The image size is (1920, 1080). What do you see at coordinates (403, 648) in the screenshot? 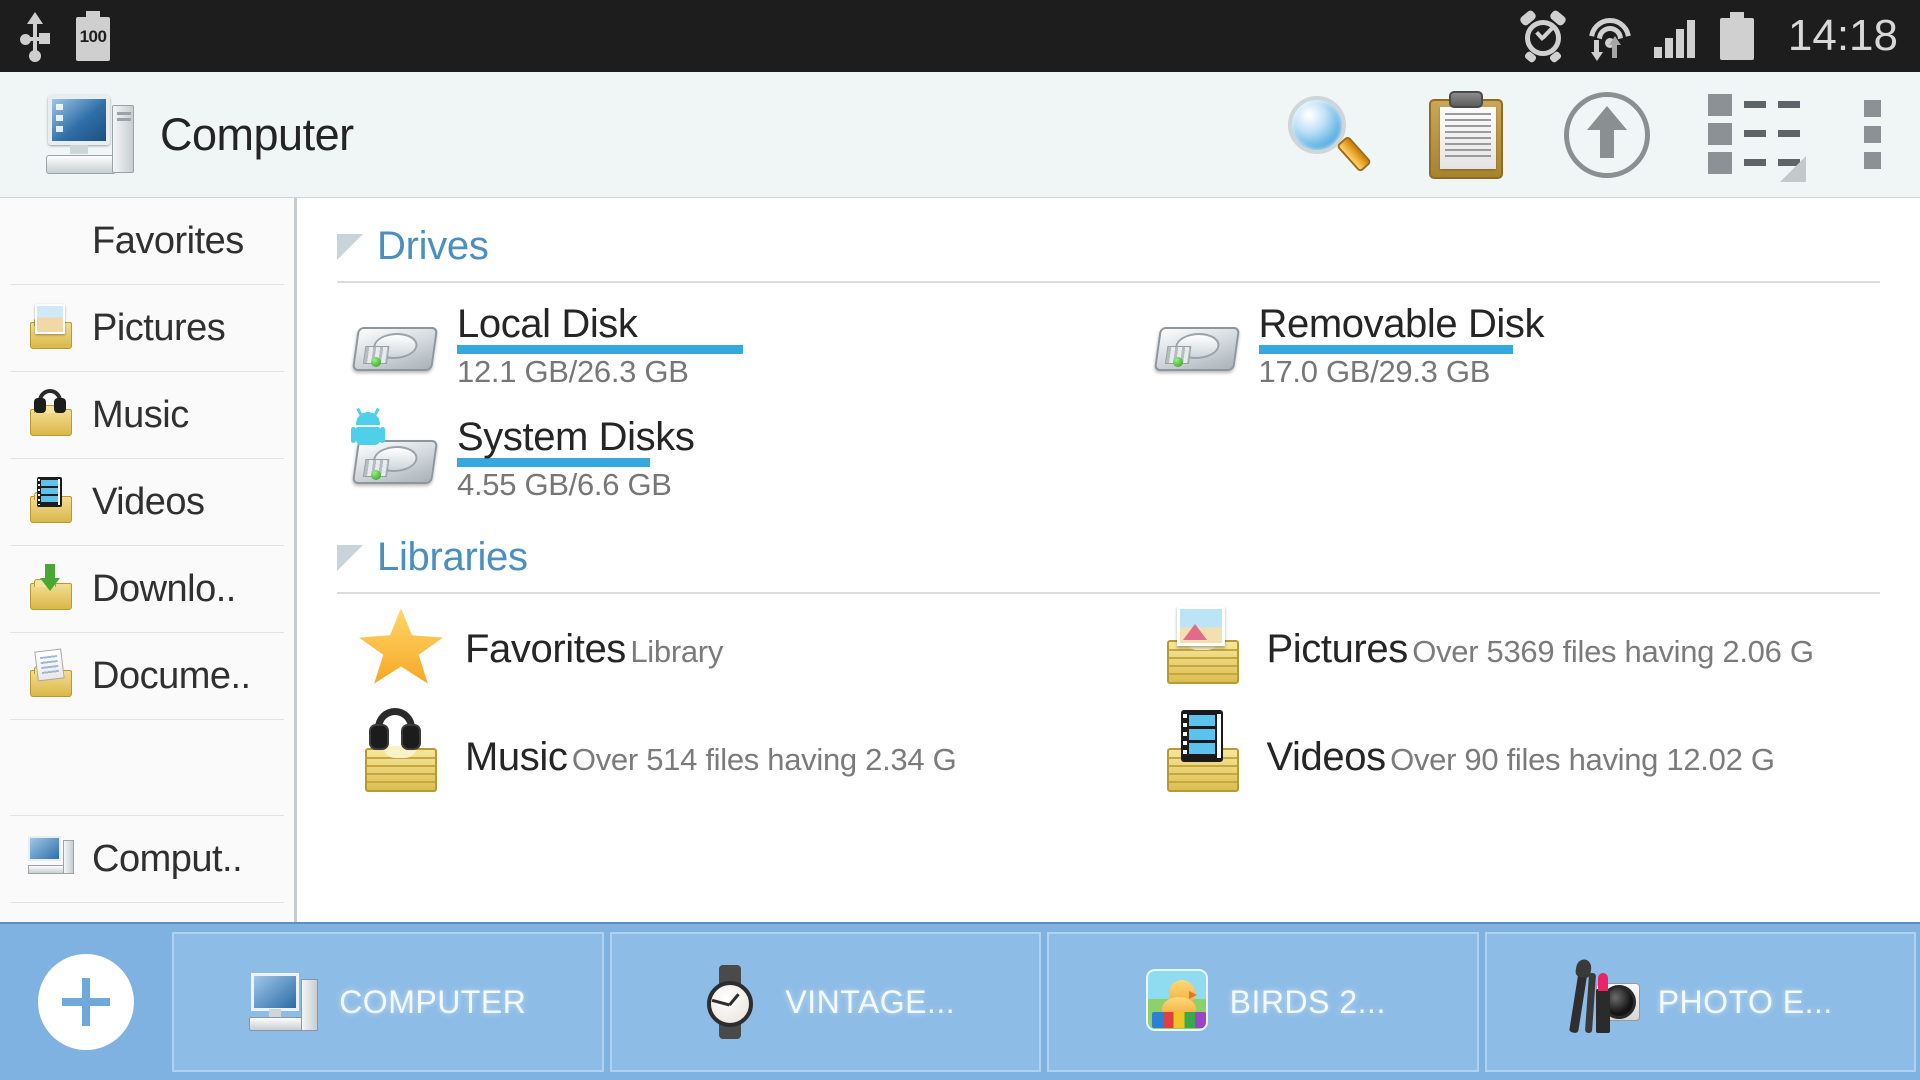
I see `star-library-icon` at bounding box center [403, 648].